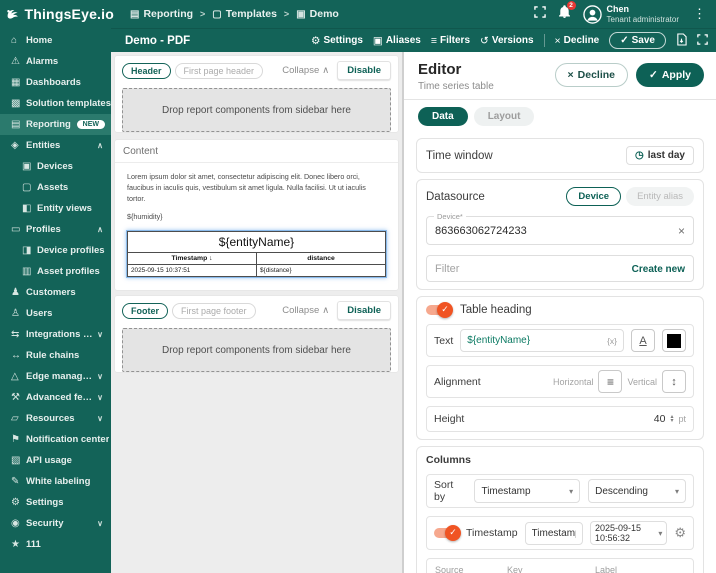  What do you see at coordinates (55, 208) in the screenshot?
I see `sidebar-item-entity-views: ◧ Entity views` at bounding box center [55, 208].